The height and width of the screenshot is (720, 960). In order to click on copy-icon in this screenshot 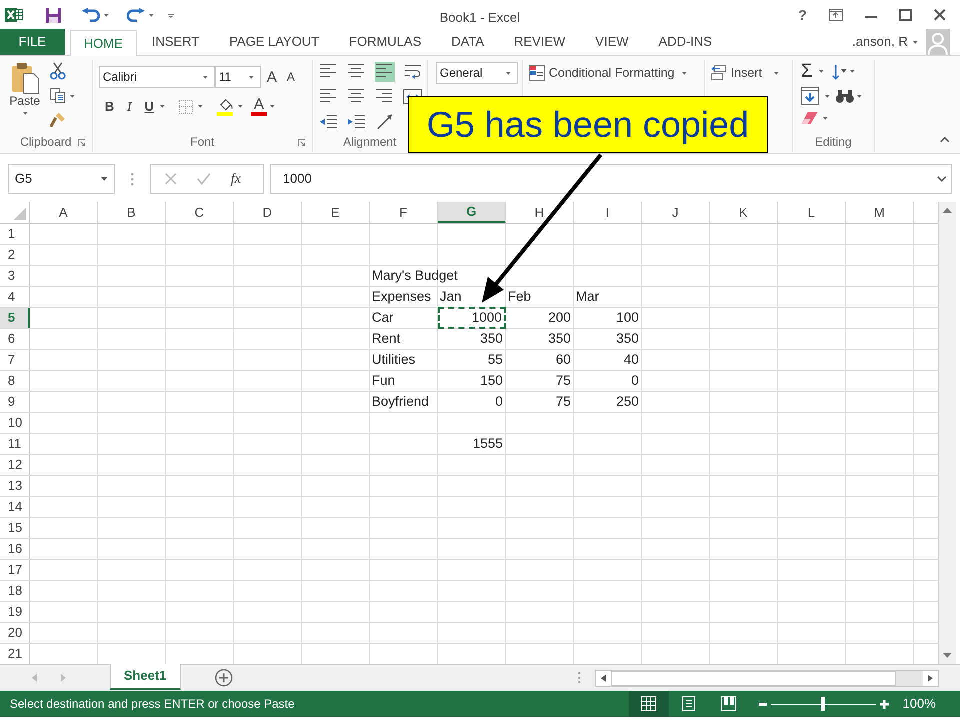, I will do `click(58, 96)`.